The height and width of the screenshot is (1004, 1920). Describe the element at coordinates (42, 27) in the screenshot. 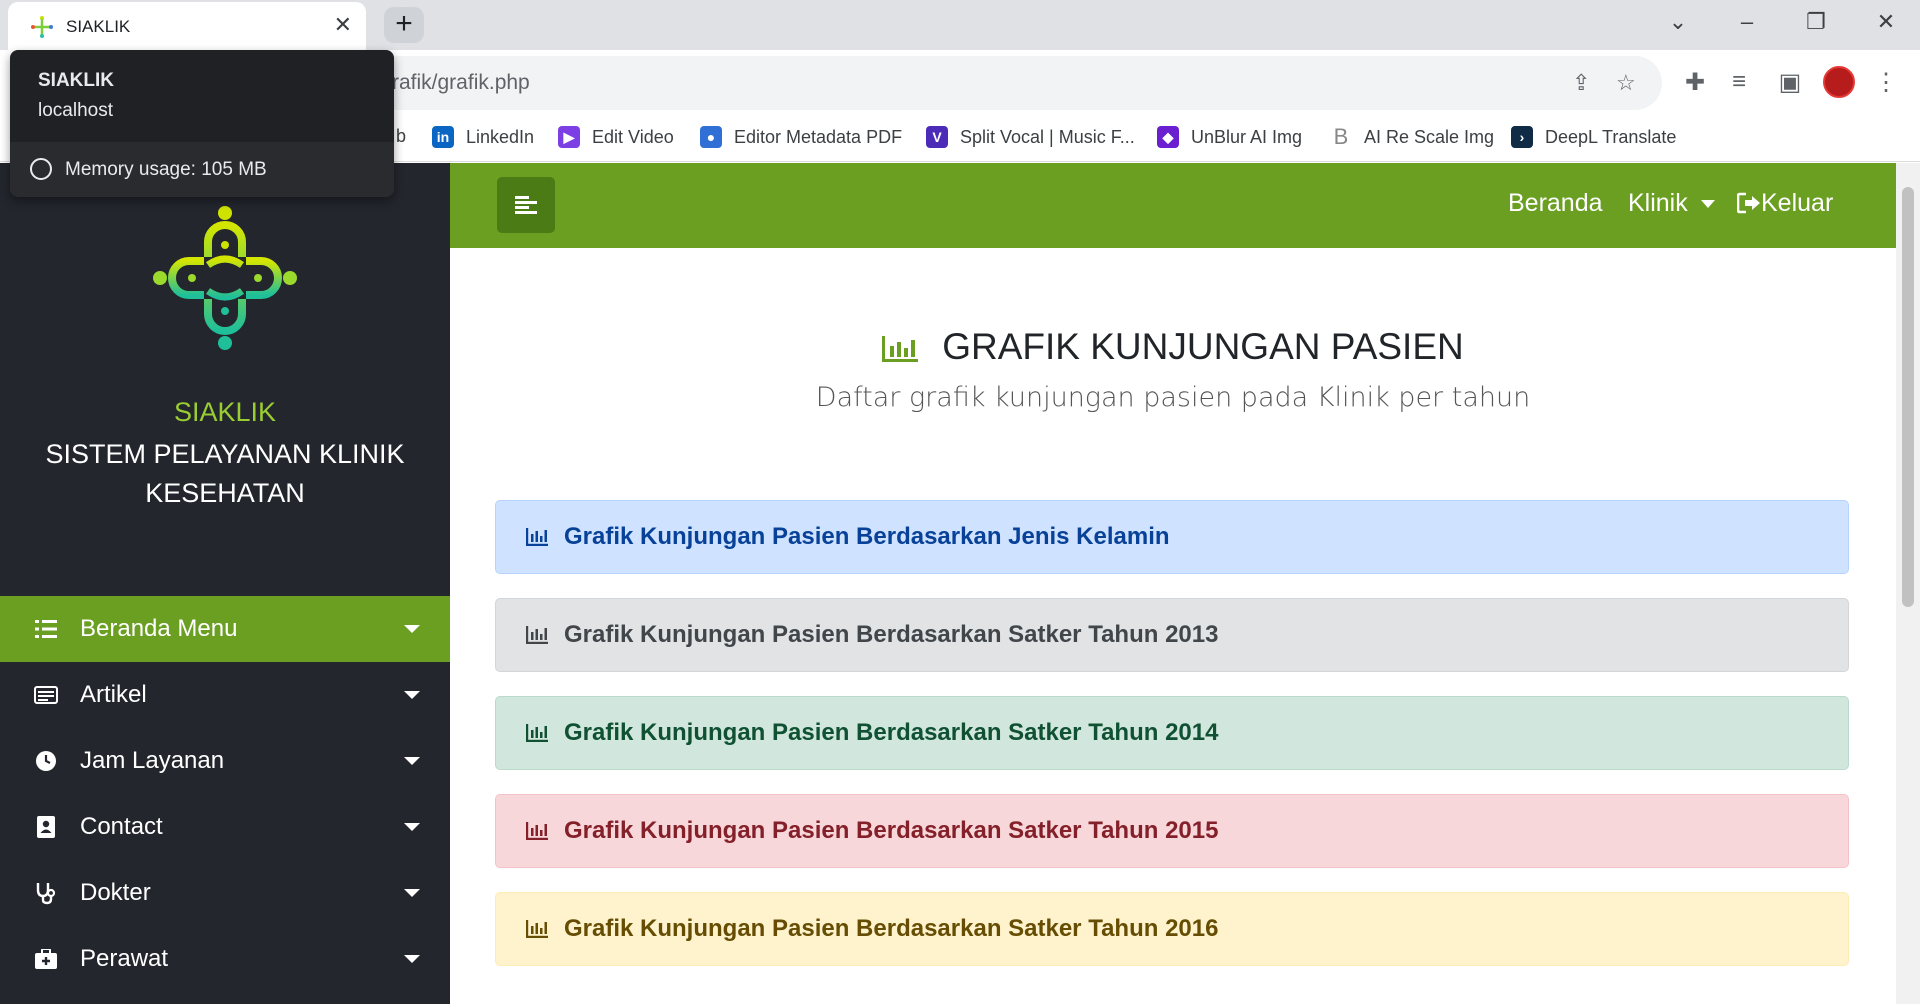

I see `siaklik-favicon-icon` at that location.